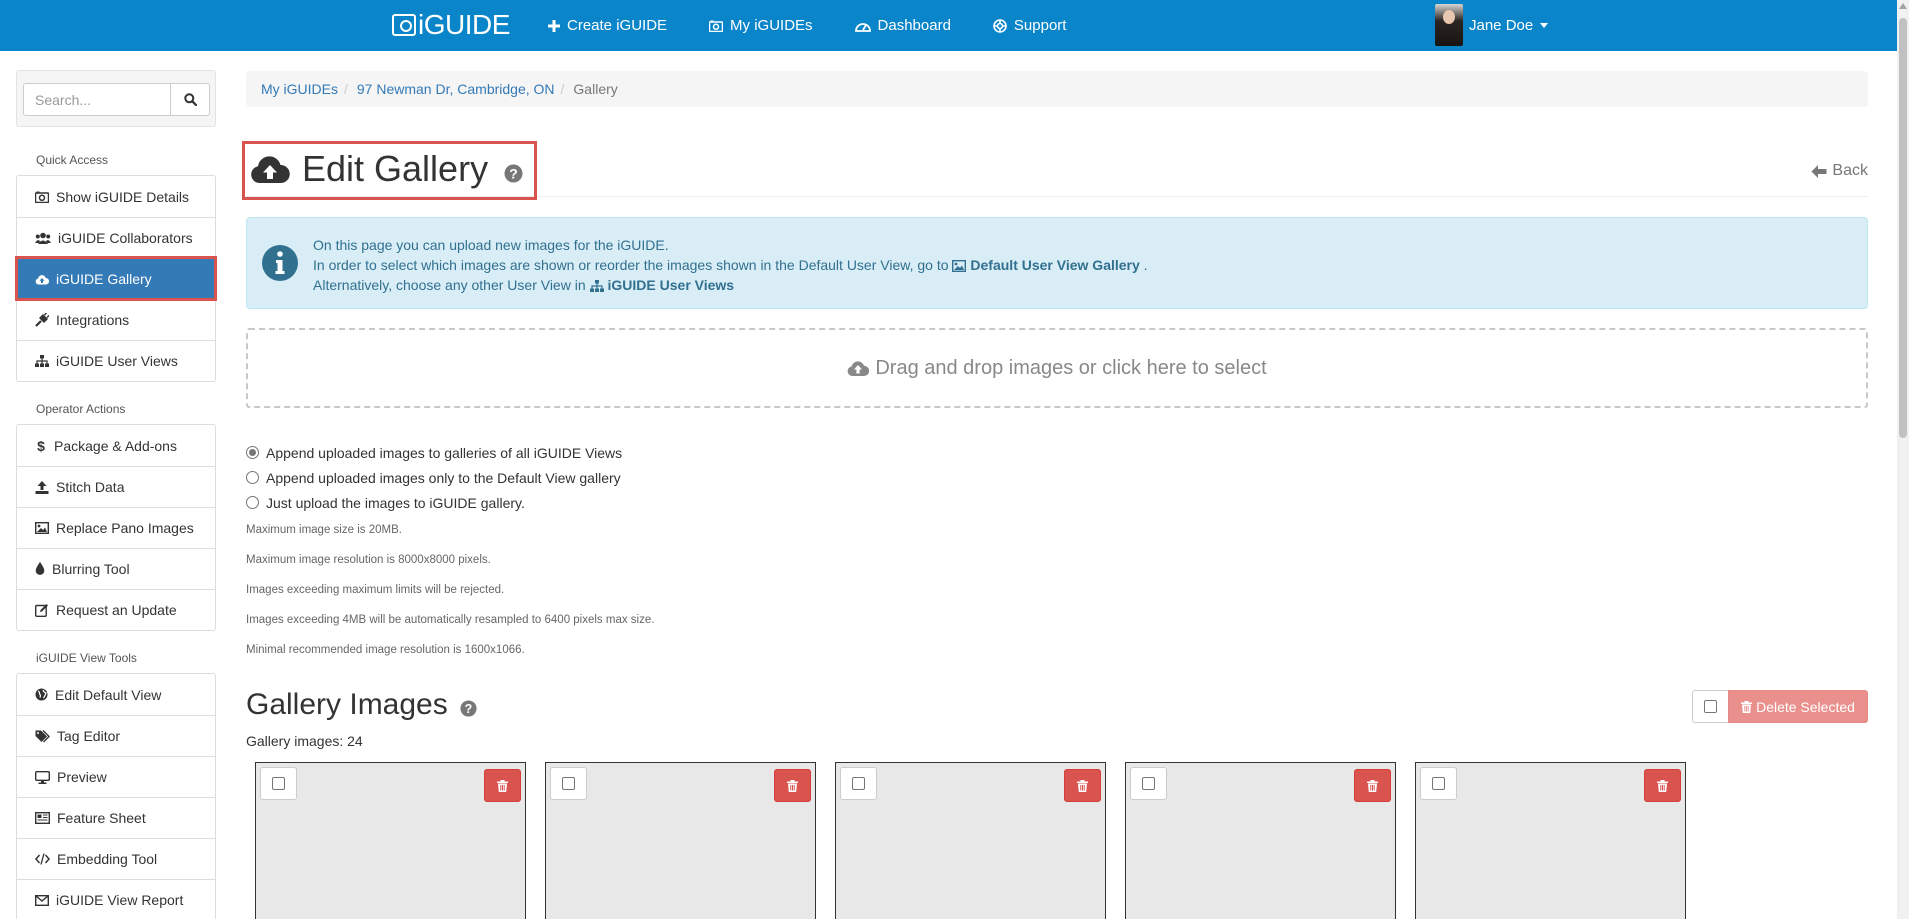  Describe the element at coordinates (1903, 6) in the screenshot. I see `scroll-up-arrow-icon` at that location.